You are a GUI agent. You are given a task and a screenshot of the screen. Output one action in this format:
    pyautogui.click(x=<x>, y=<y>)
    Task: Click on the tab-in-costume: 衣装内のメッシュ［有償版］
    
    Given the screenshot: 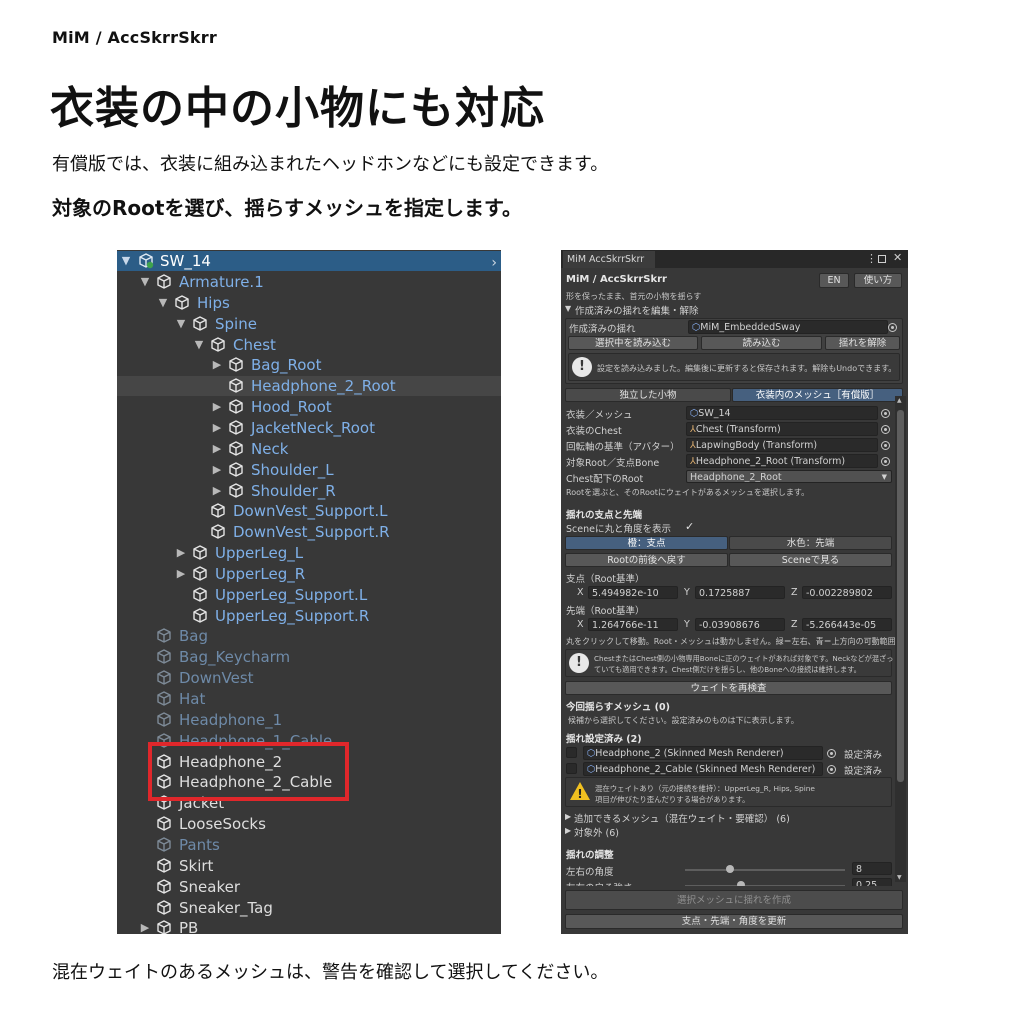 What is the action you would take?
    pyautogui.click(x=817, y=395)
    